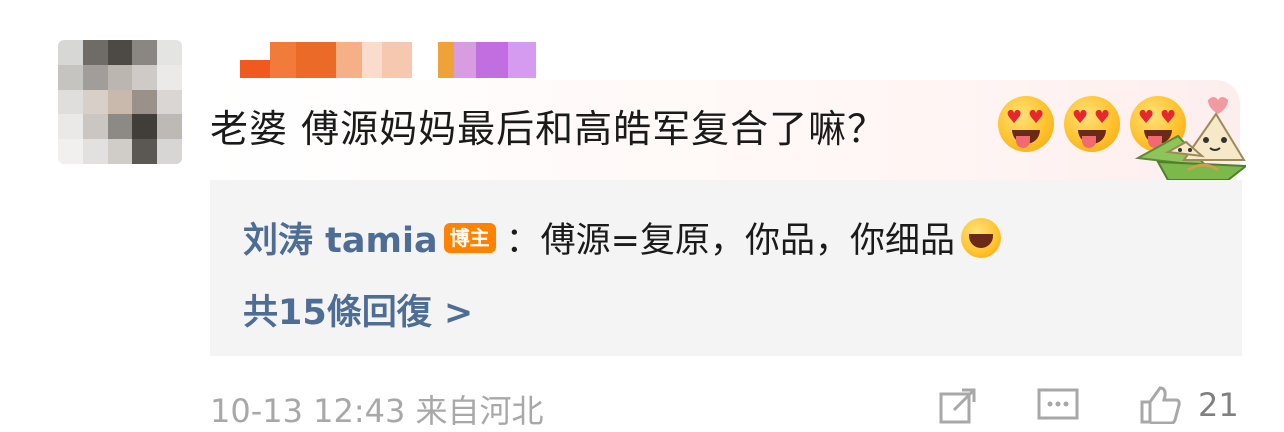  What do you see at coordinates (340, 237) in the screenshot?
I see `reply-author-link: 刘涛 tamia` at bounding box center [340, 237].